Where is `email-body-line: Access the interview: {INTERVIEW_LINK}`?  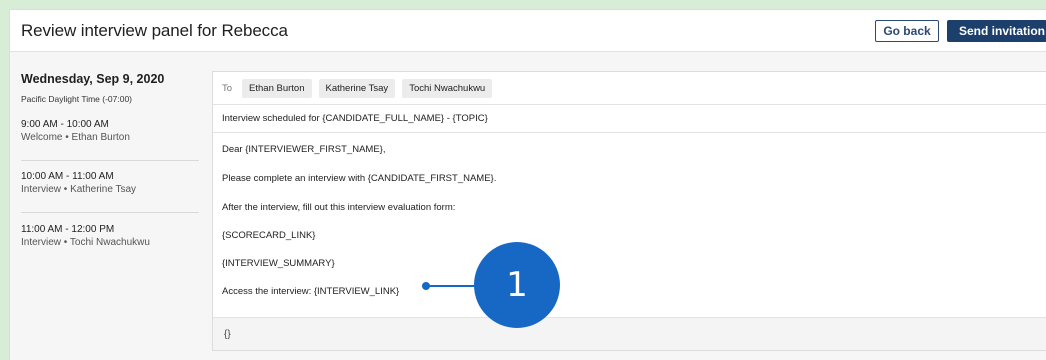 email-body-line: Access the interview: {INTERVIEW_LINK} is located at coordinates (310, 291).